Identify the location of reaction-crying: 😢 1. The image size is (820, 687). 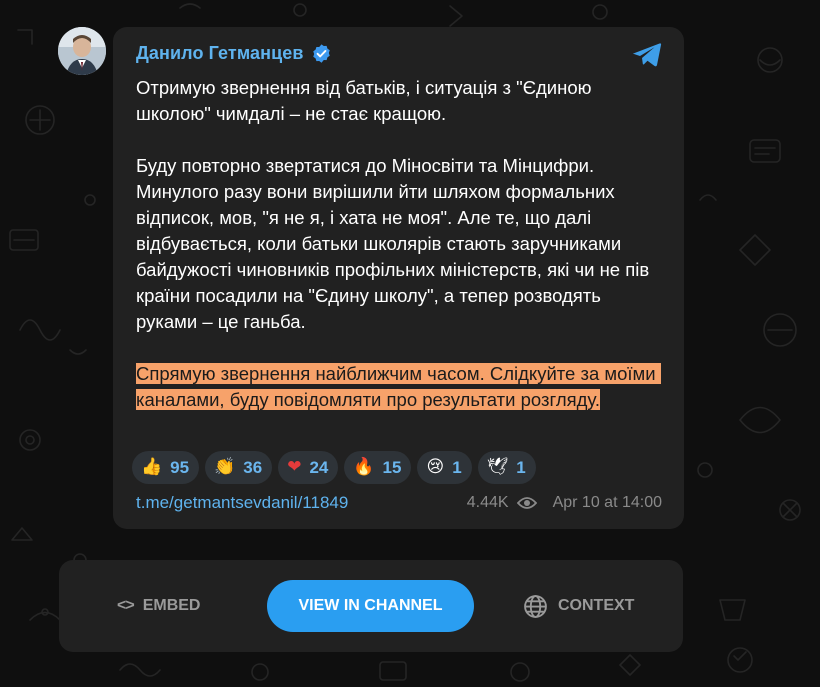
(444, 467).